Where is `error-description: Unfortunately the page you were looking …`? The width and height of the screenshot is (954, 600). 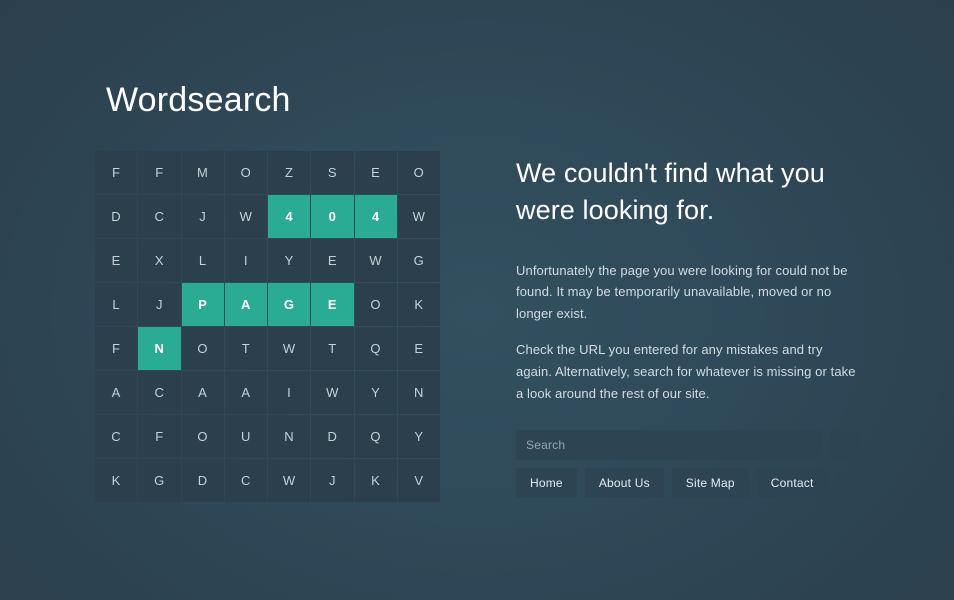 error-description: Unfortunately the page you were looking … is located at coordinates (688, 332).